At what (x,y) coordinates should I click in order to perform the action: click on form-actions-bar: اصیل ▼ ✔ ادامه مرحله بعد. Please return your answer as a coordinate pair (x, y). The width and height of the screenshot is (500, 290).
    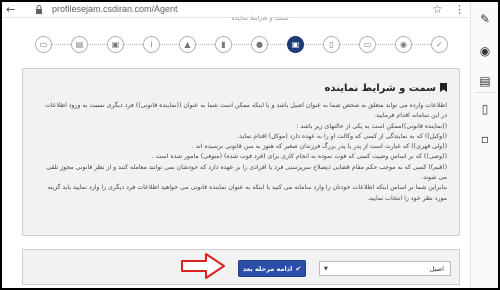
    Looking at the image, I should click on (241, 267).